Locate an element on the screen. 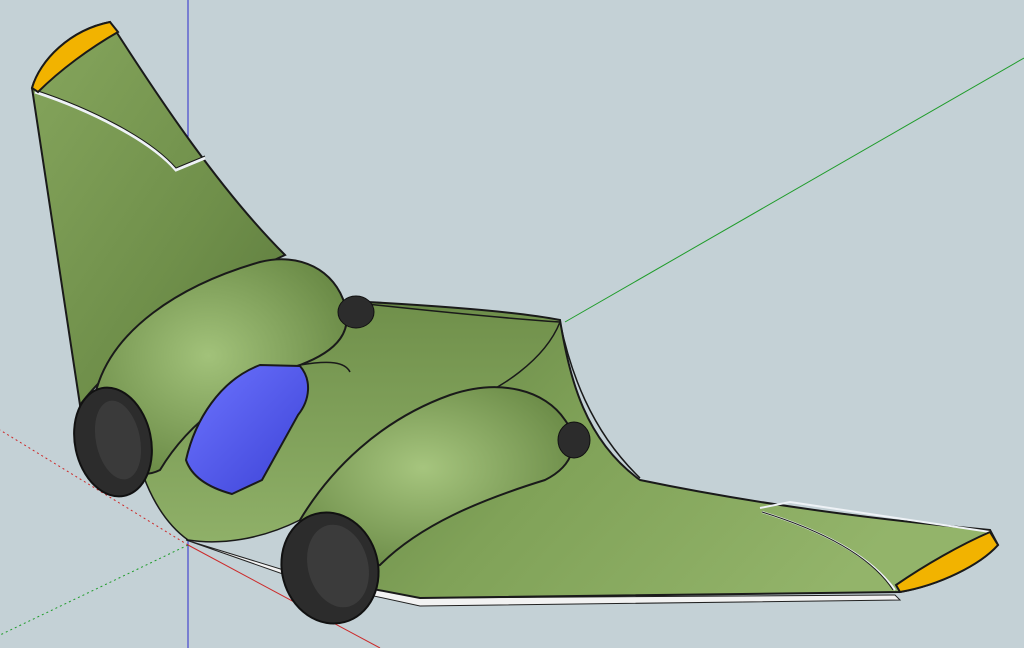 The width and height of the screenshot is (1024, 648). left-engine-nozzle is located at coordinates (356, 312).